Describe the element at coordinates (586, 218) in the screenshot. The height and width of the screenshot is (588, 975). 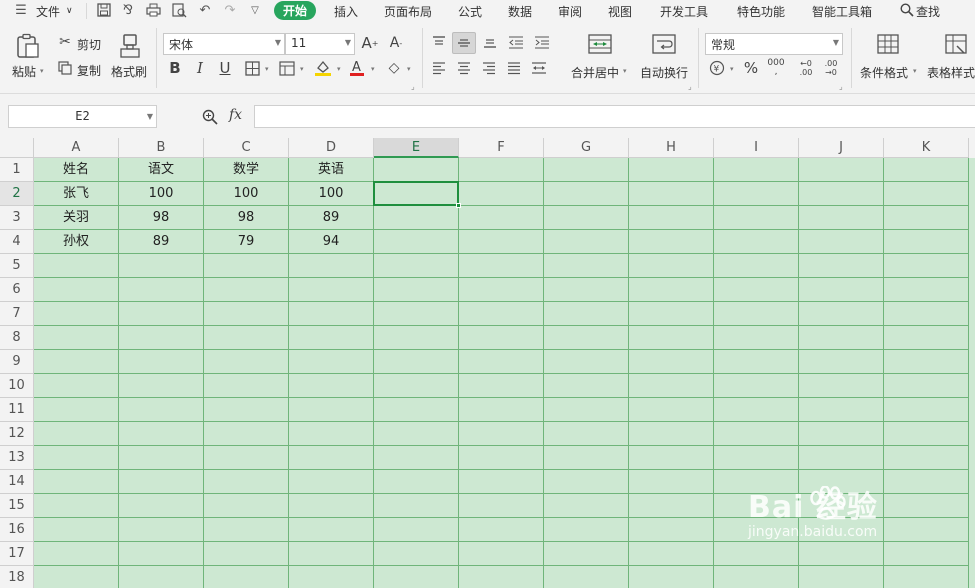
I see `cell-g3` at that location.